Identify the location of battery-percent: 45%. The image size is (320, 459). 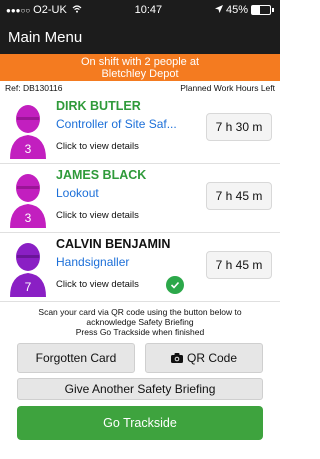
(236, 10).